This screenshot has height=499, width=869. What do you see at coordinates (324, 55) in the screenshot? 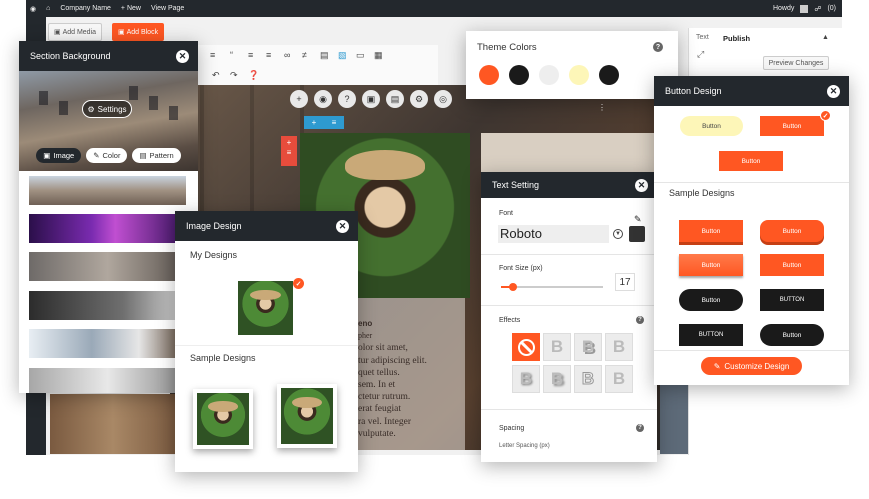
I see `read-more-icon: ▤` at bounding box center [324, 55].